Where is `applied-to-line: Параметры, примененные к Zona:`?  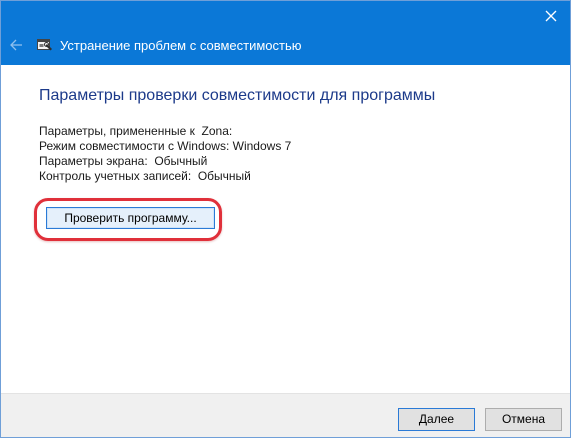 applied-to-line: Параметры, примененные к Zona: is located at coordinates (136, 131).